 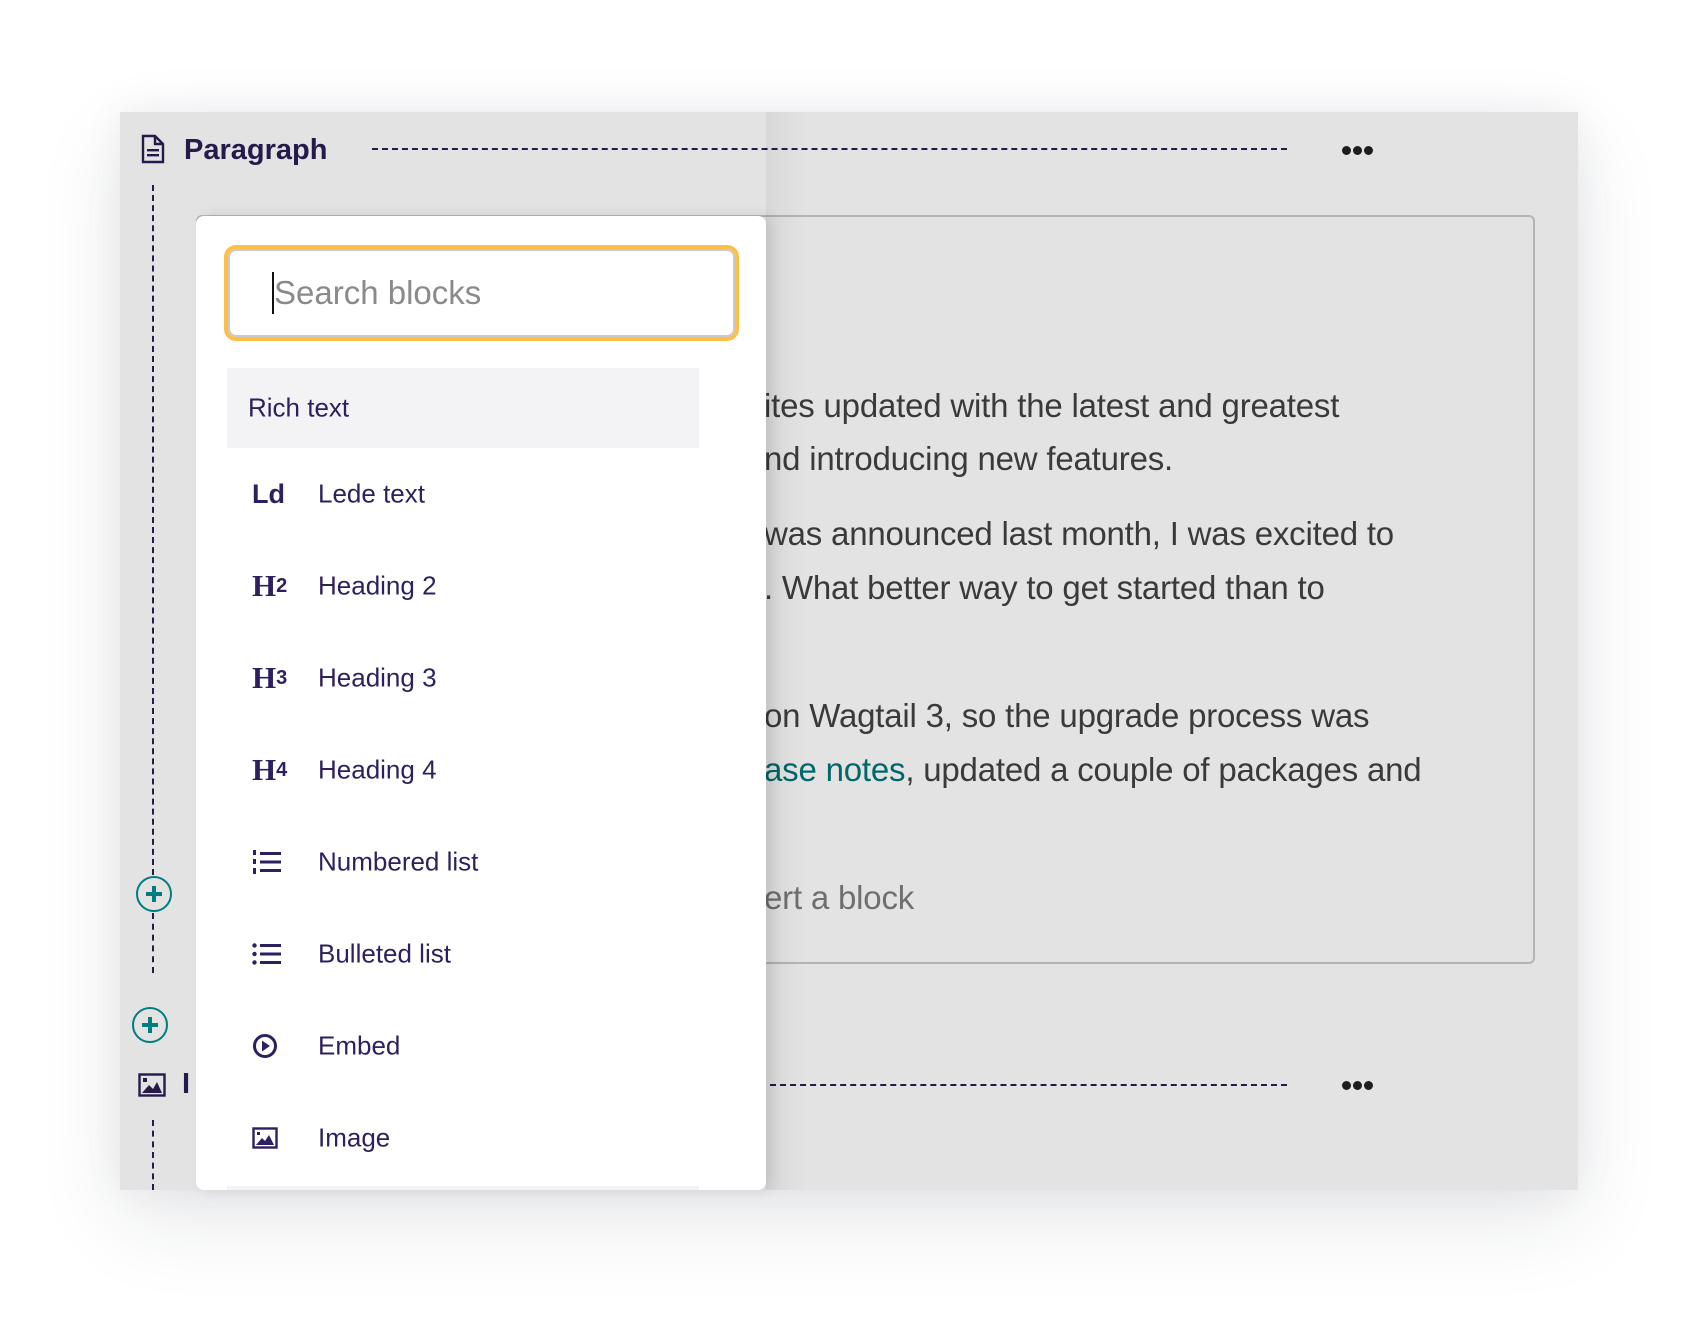 I want to click on document-icon, so click(x=153, y=149).